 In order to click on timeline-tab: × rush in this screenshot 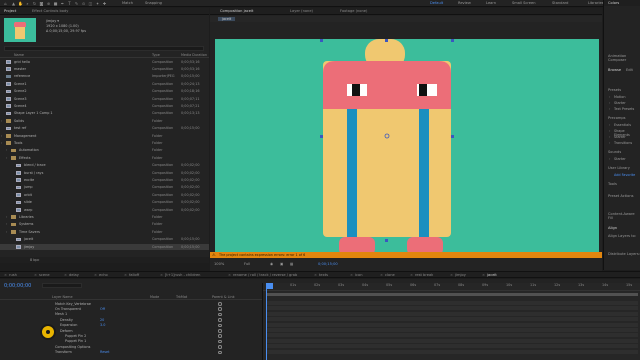, I will do `click(10, 275)`.